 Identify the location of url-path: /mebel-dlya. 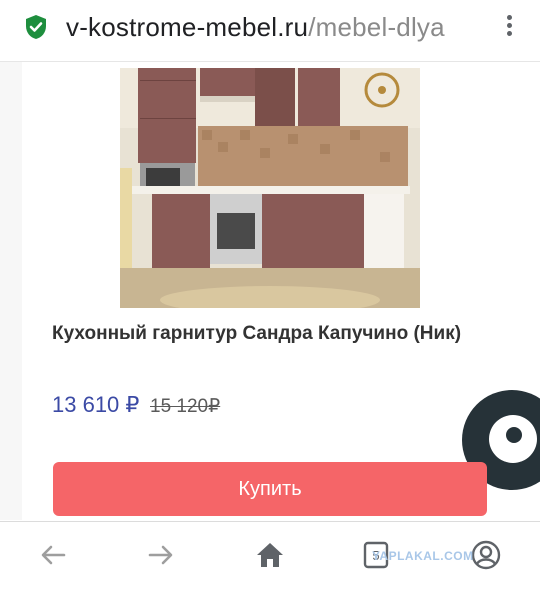
(376, 27).